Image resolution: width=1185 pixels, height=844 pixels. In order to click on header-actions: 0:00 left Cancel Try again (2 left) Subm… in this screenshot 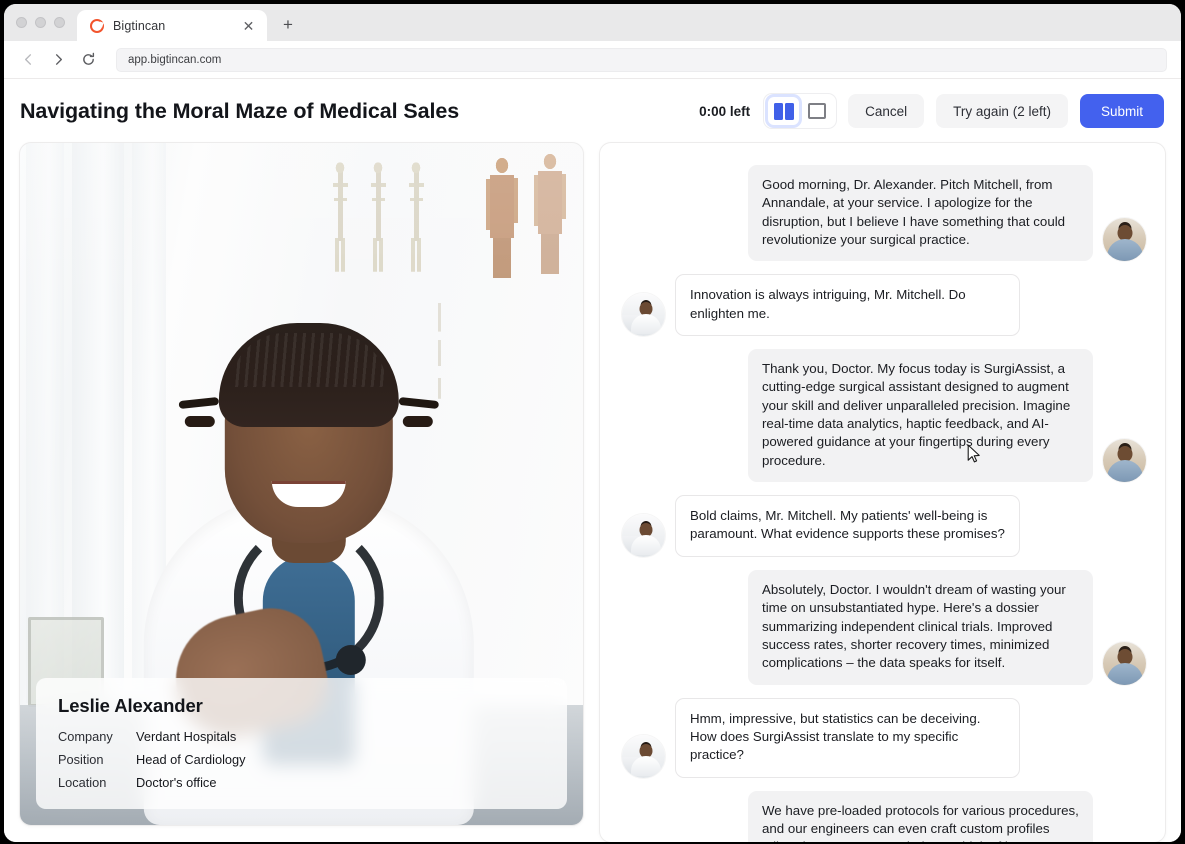, I will do `click(931, 111)`.